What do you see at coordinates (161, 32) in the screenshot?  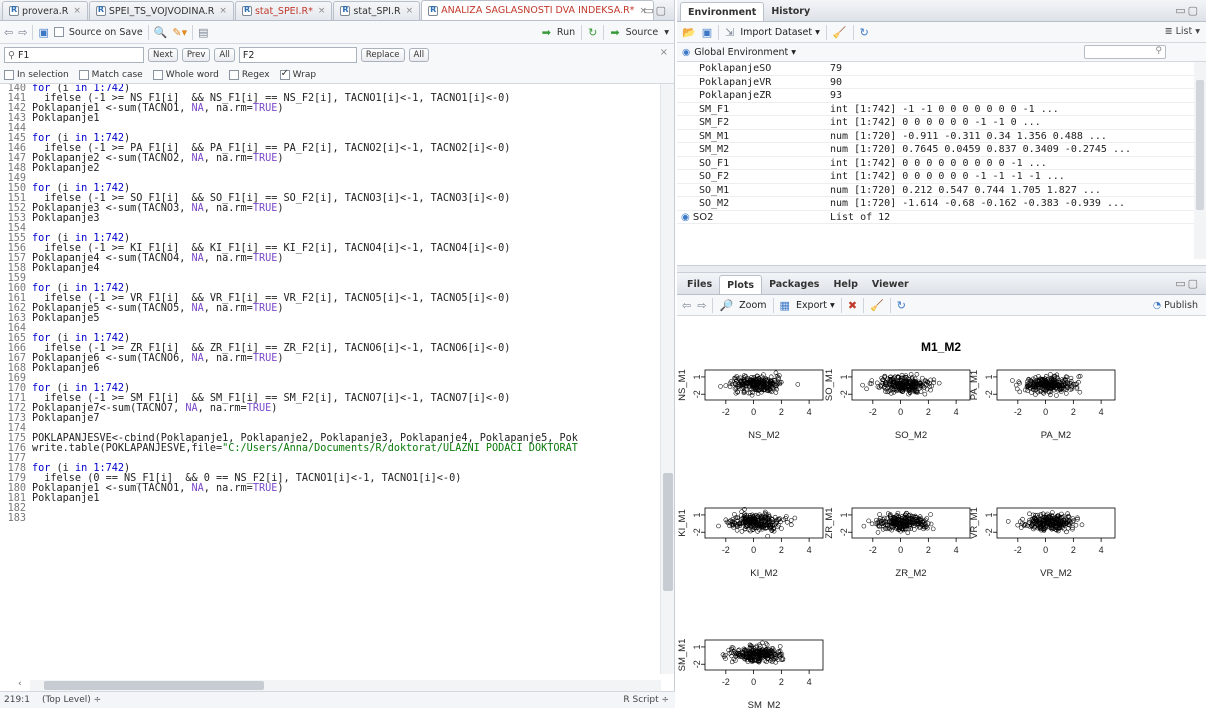 I see `search-icon: 🔍` at bounding box center [161, 32].